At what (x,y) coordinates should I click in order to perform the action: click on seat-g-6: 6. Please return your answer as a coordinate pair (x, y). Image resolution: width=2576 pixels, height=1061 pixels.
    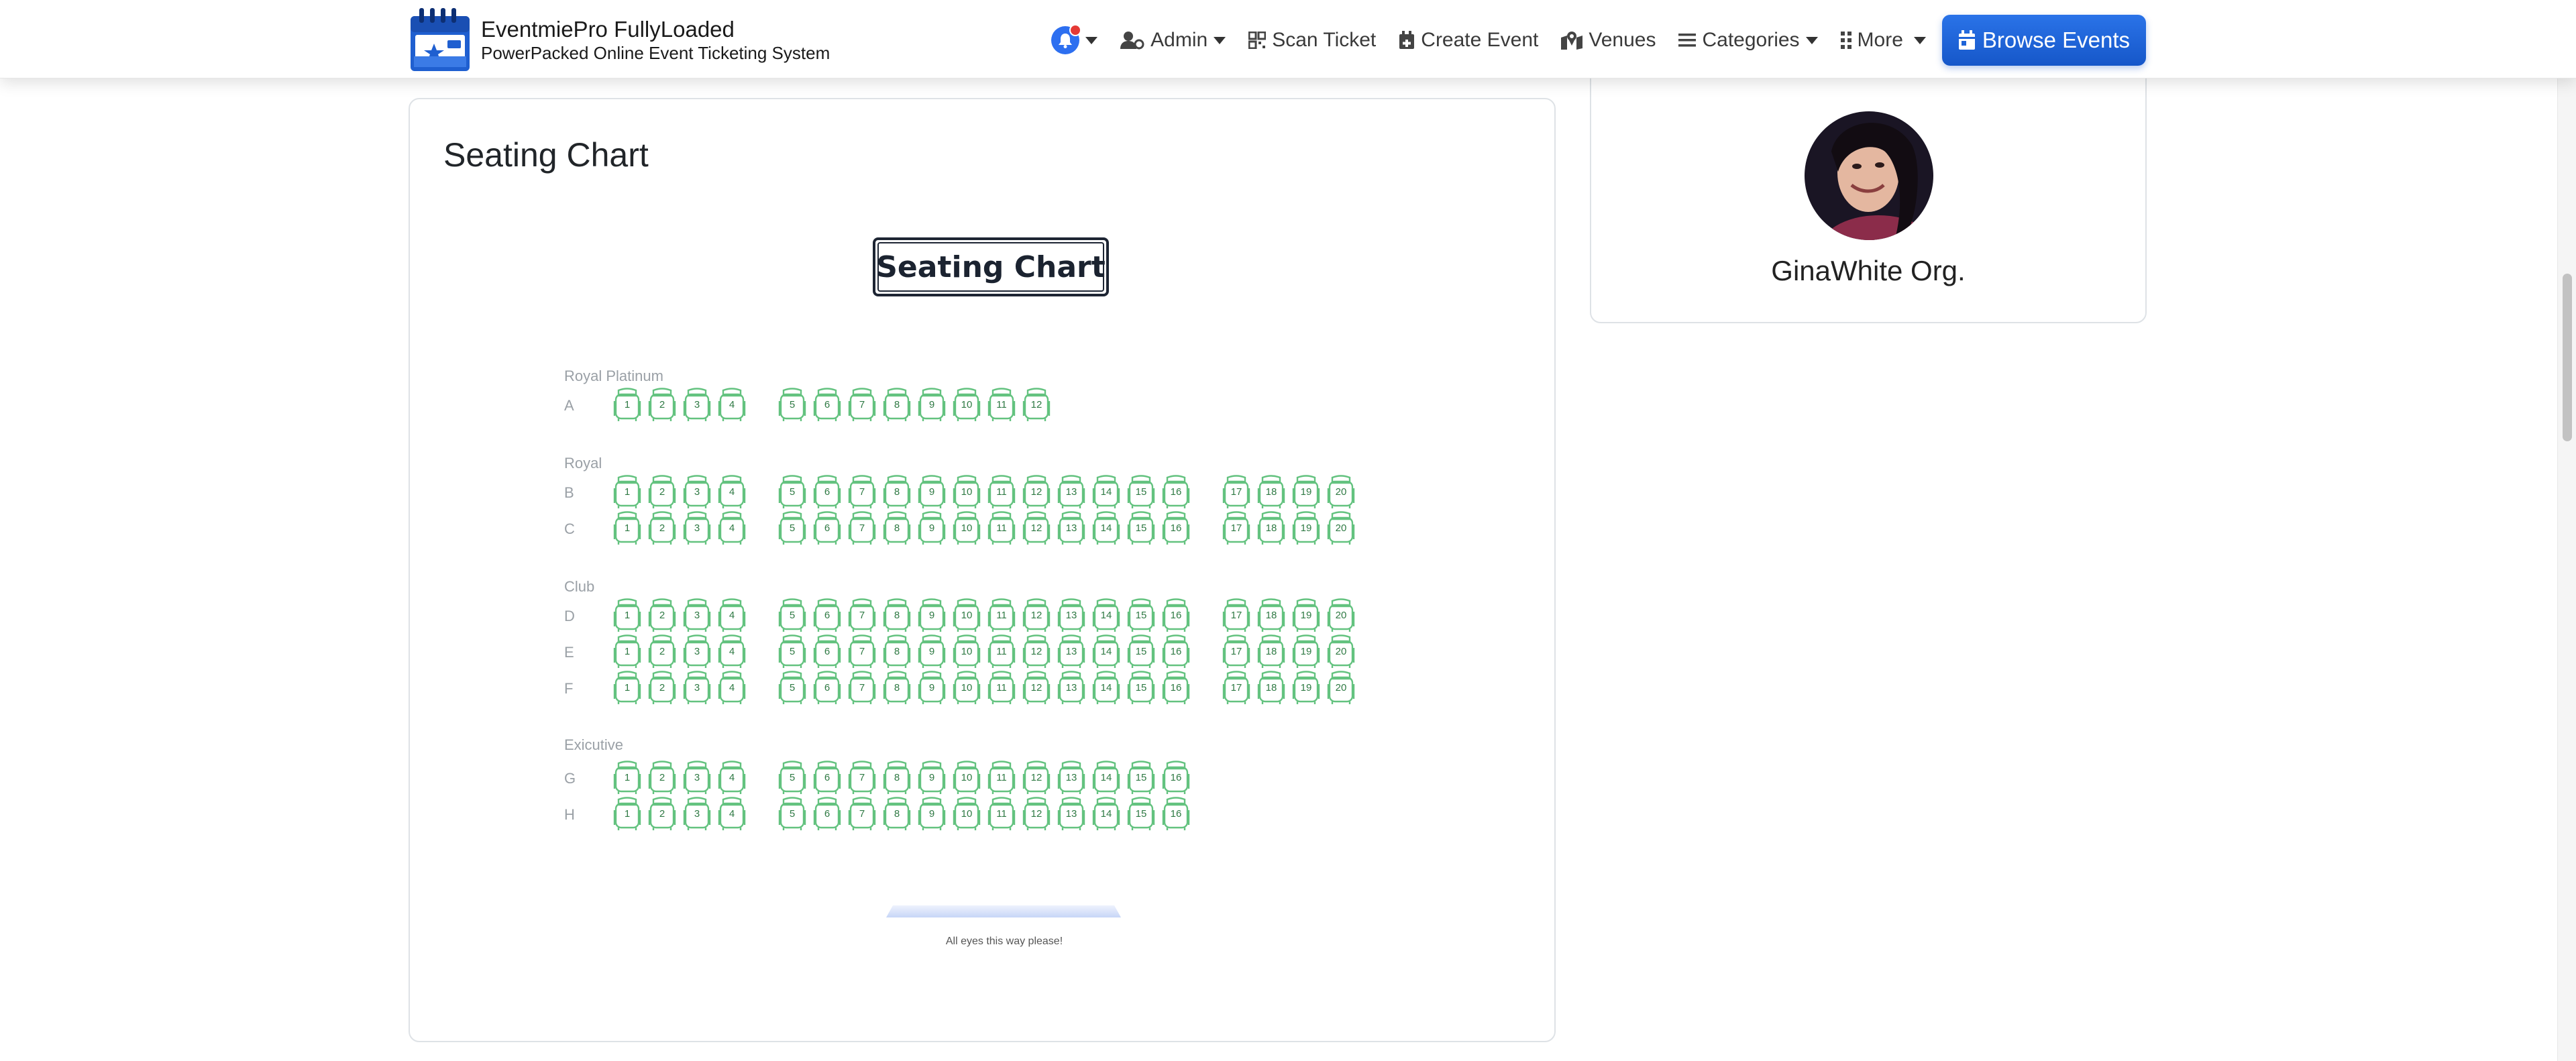
    Looking at the image, I should click on (827, 777).